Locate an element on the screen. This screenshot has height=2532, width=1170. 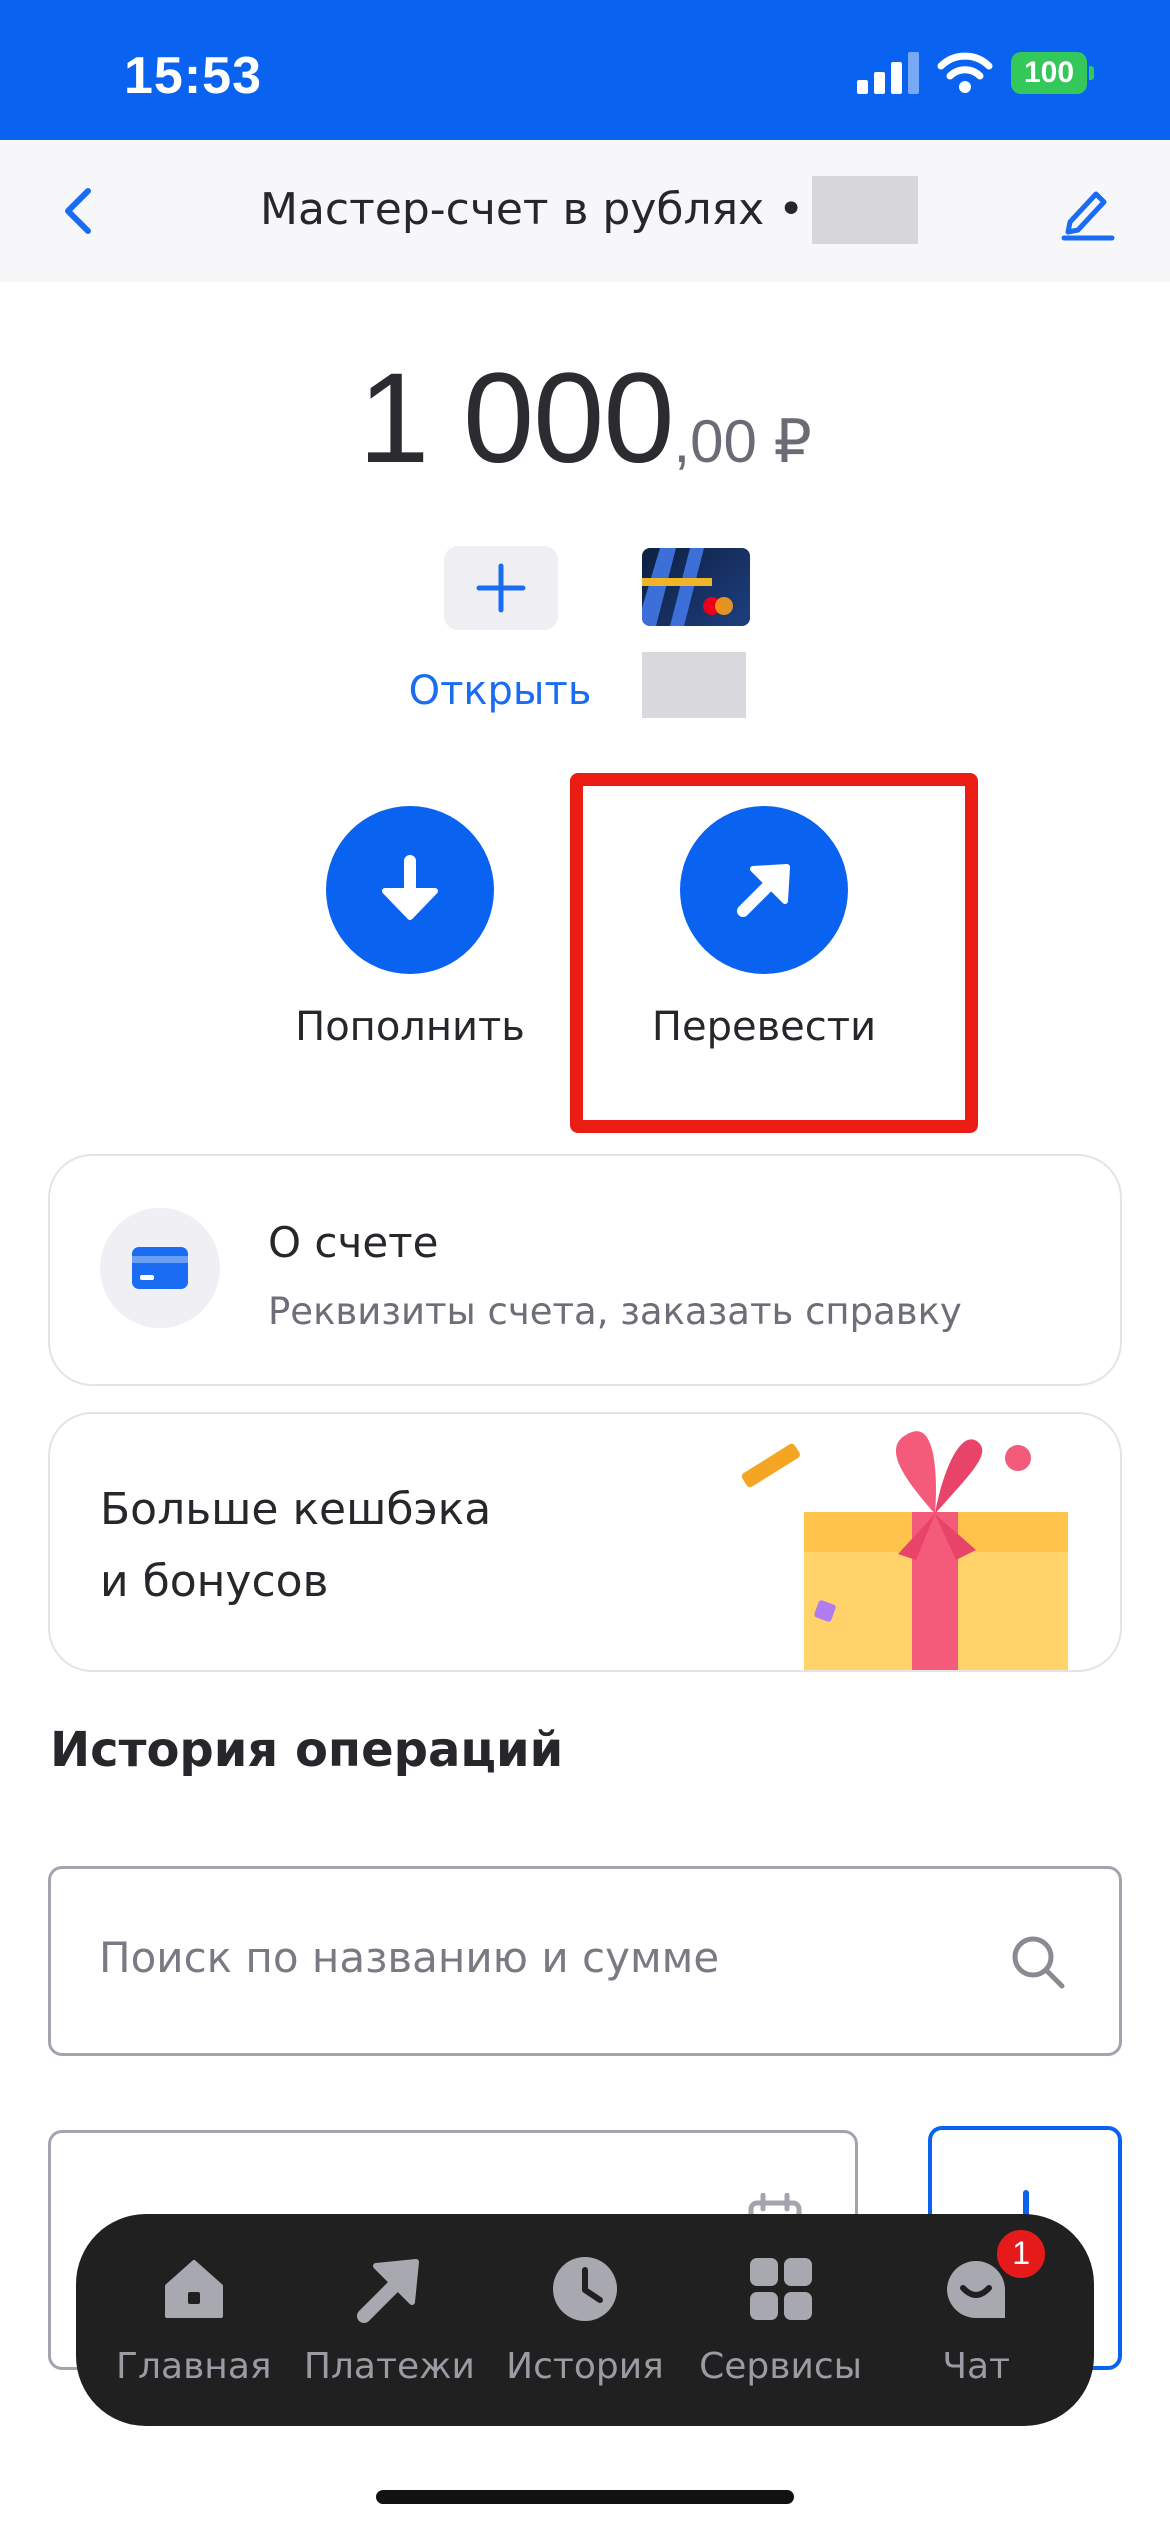
topup-button is located at coordinates (410, 890).